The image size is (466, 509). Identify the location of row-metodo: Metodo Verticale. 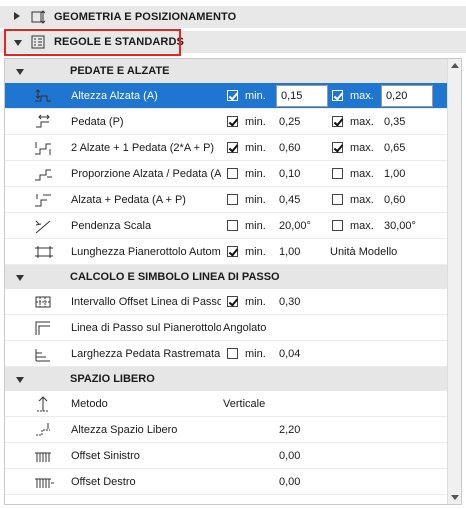
(226, 404).